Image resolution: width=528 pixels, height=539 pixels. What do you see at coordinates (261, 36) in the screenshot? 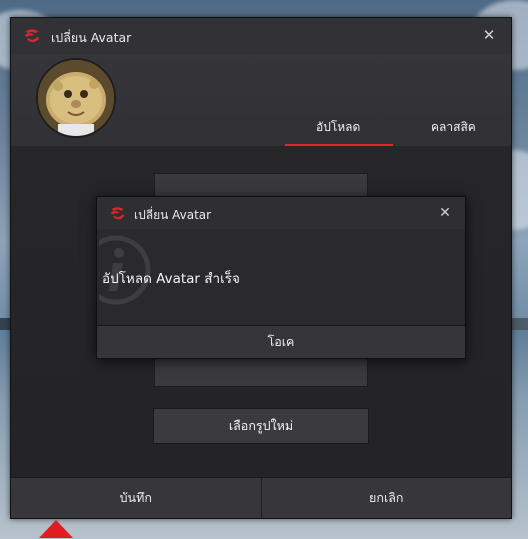
I see `window-titlebar: เปลี่ยน Avatar ✕` at bounding box center [261, 36].